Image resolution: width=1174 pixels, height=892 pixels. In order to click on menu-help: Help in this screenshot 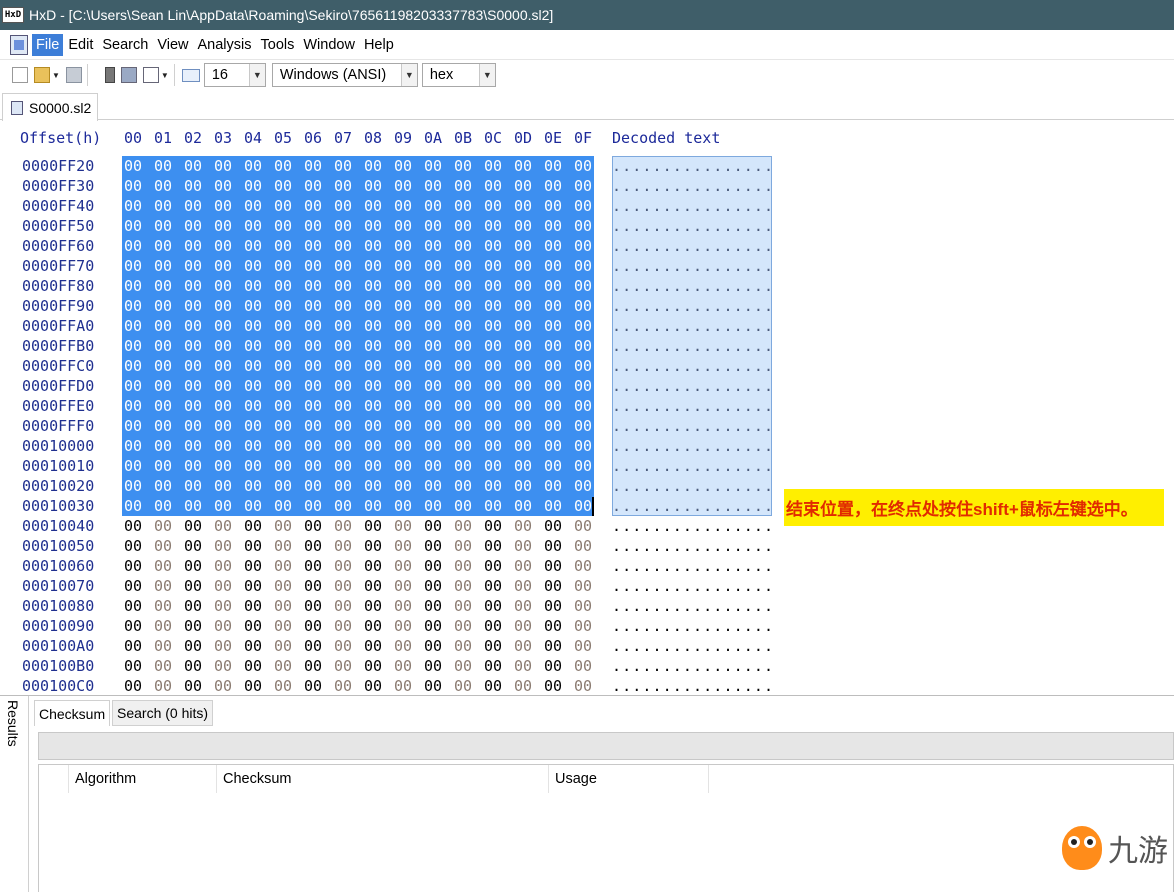, I will do `click(379, 45)`.